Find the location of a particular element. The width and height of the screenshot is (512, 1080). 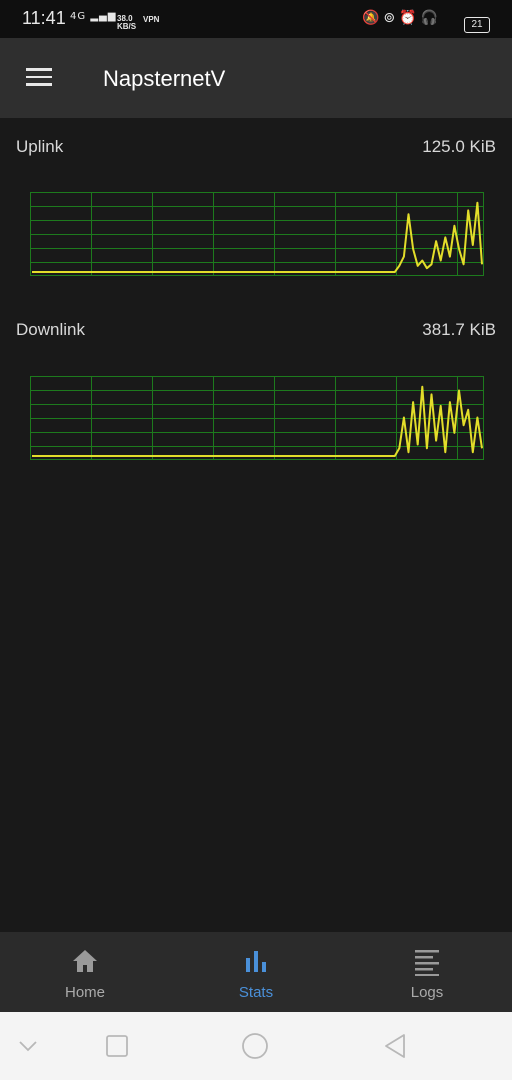

signal-icon: ▂▄▆ is located at coordinates (103, 16).